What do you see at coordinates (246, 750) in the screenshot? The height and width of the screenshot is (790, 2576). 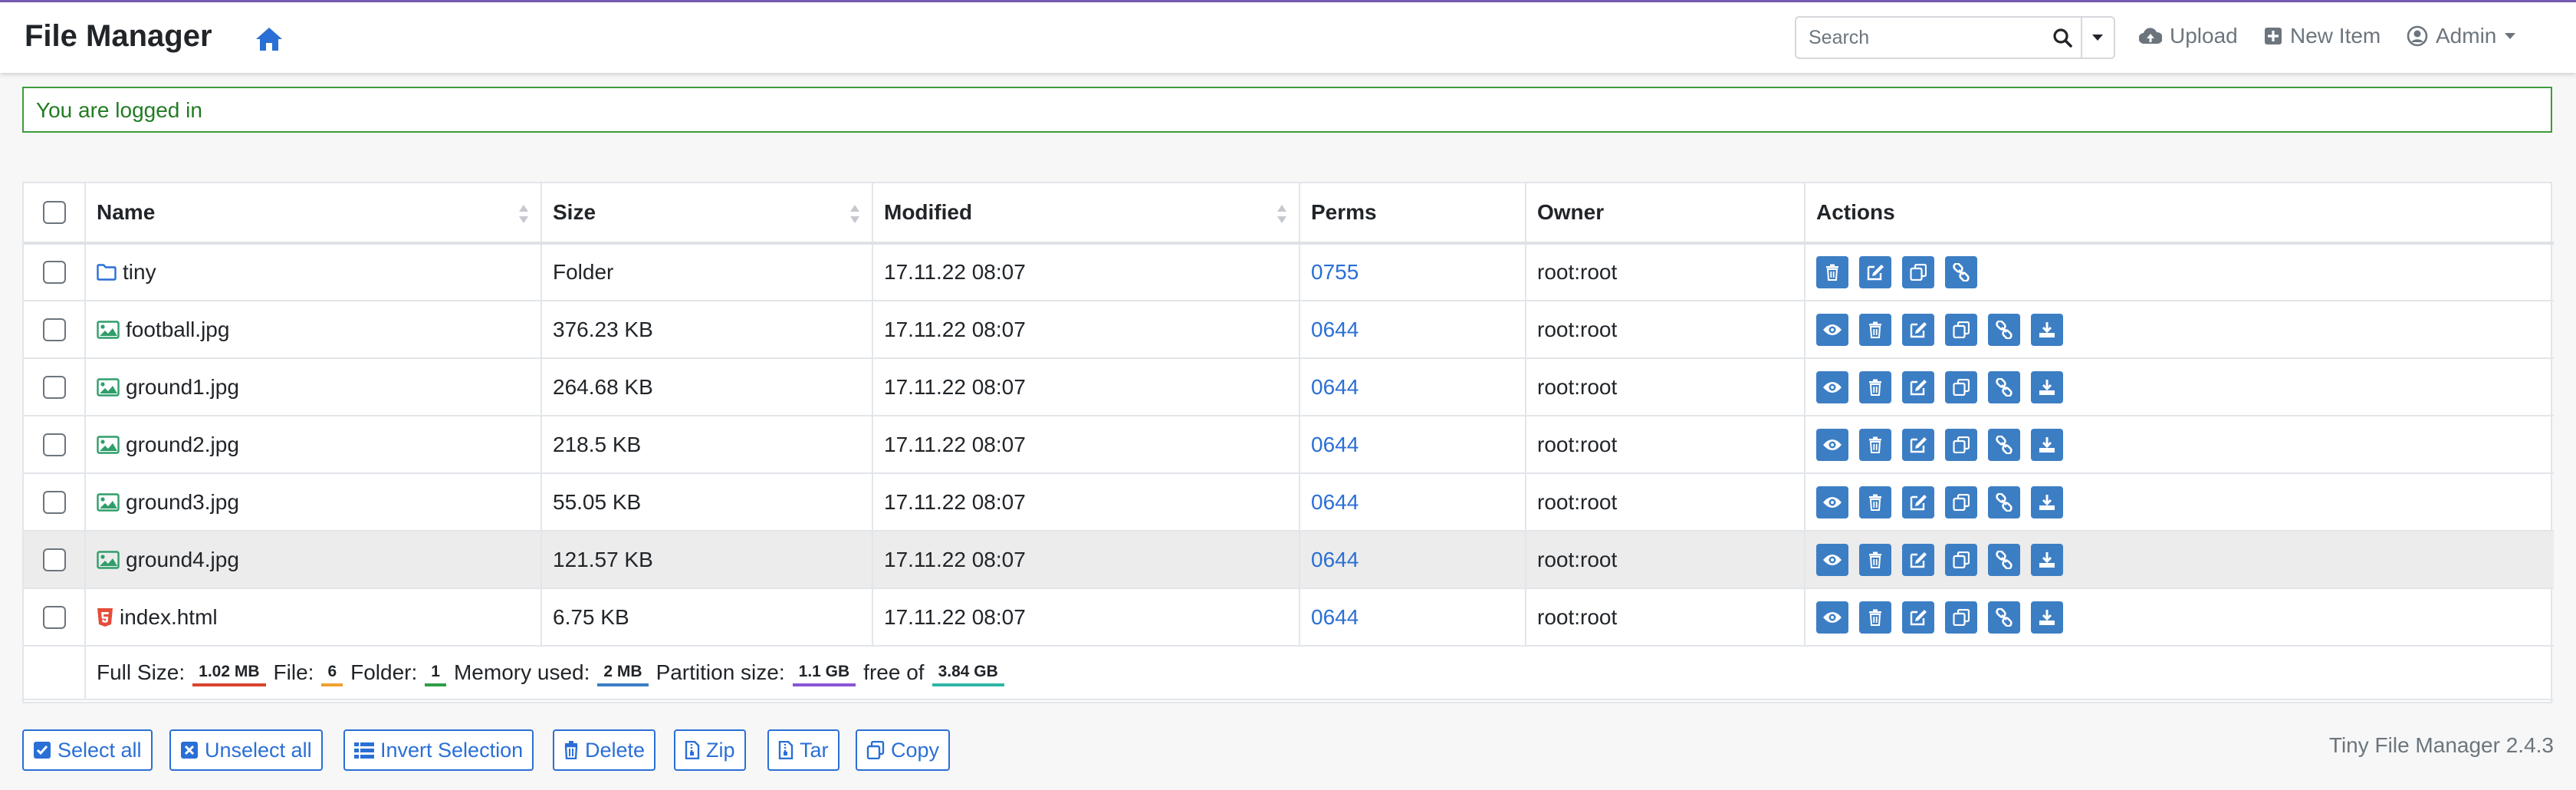 I see `unselect-all-button: Unselect all` at bounding box center [246, 750].